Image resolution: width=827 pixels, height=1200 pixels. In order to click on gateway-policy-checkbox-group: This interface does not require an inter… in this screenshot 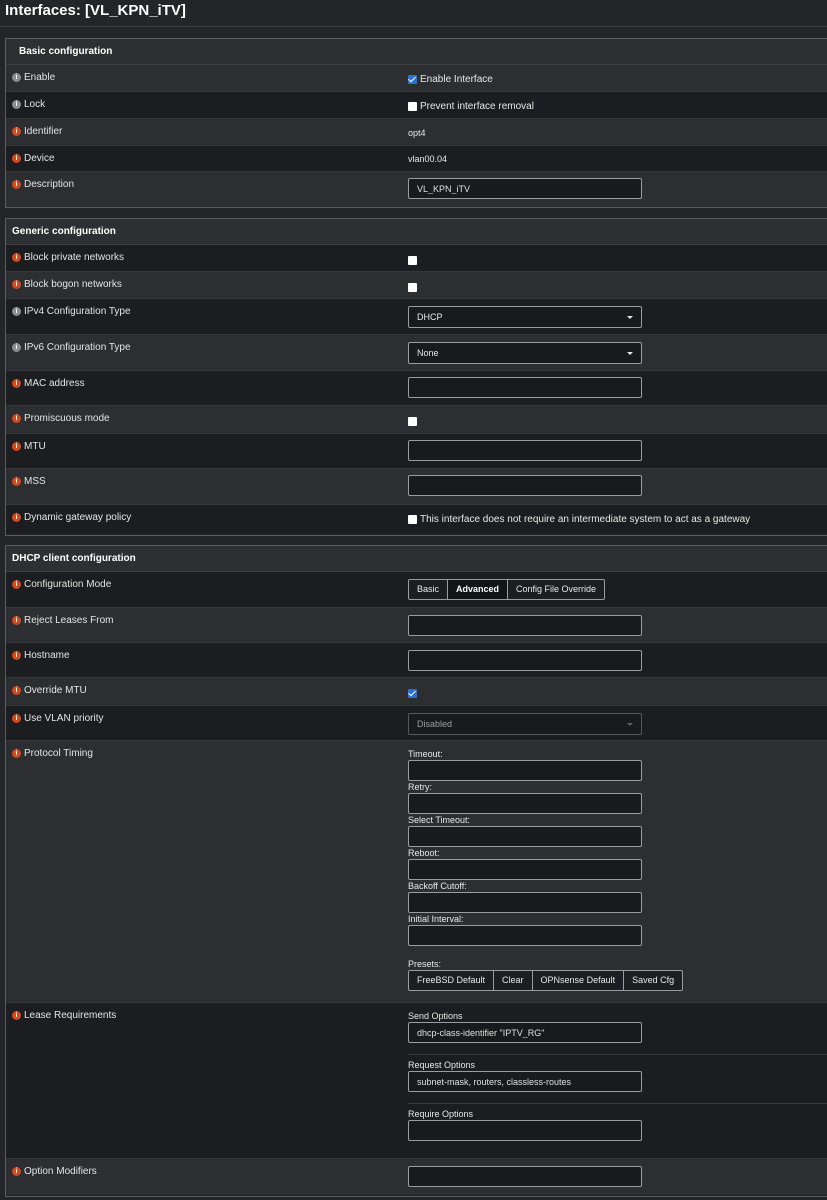, I will do `click(579, 519)`.